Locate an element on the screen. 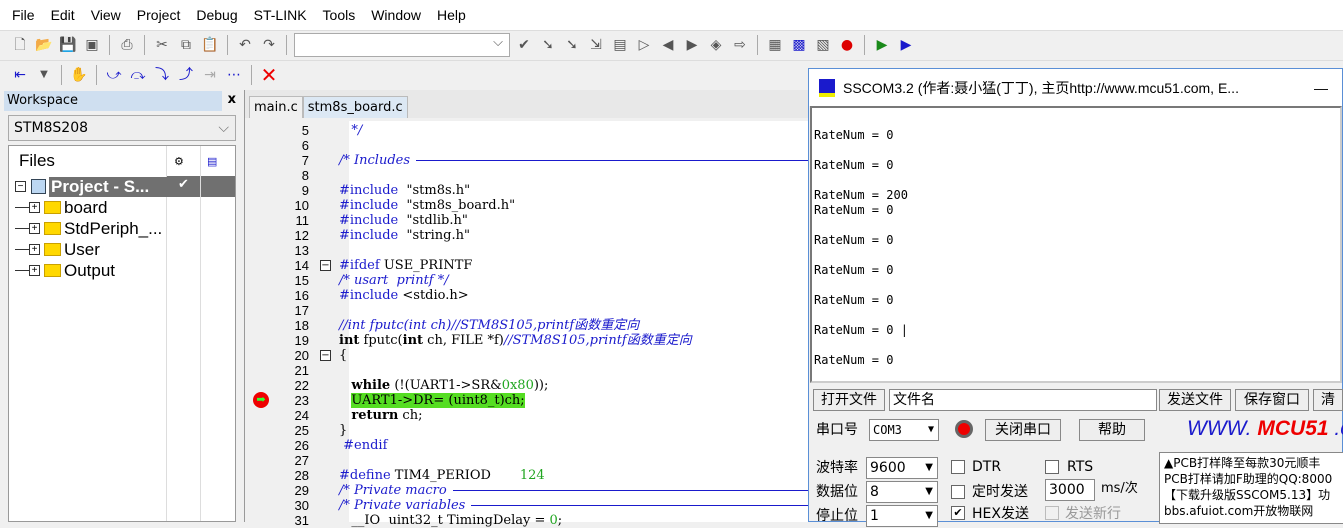  minimize-button: — is located at coordinates (1321, 88).